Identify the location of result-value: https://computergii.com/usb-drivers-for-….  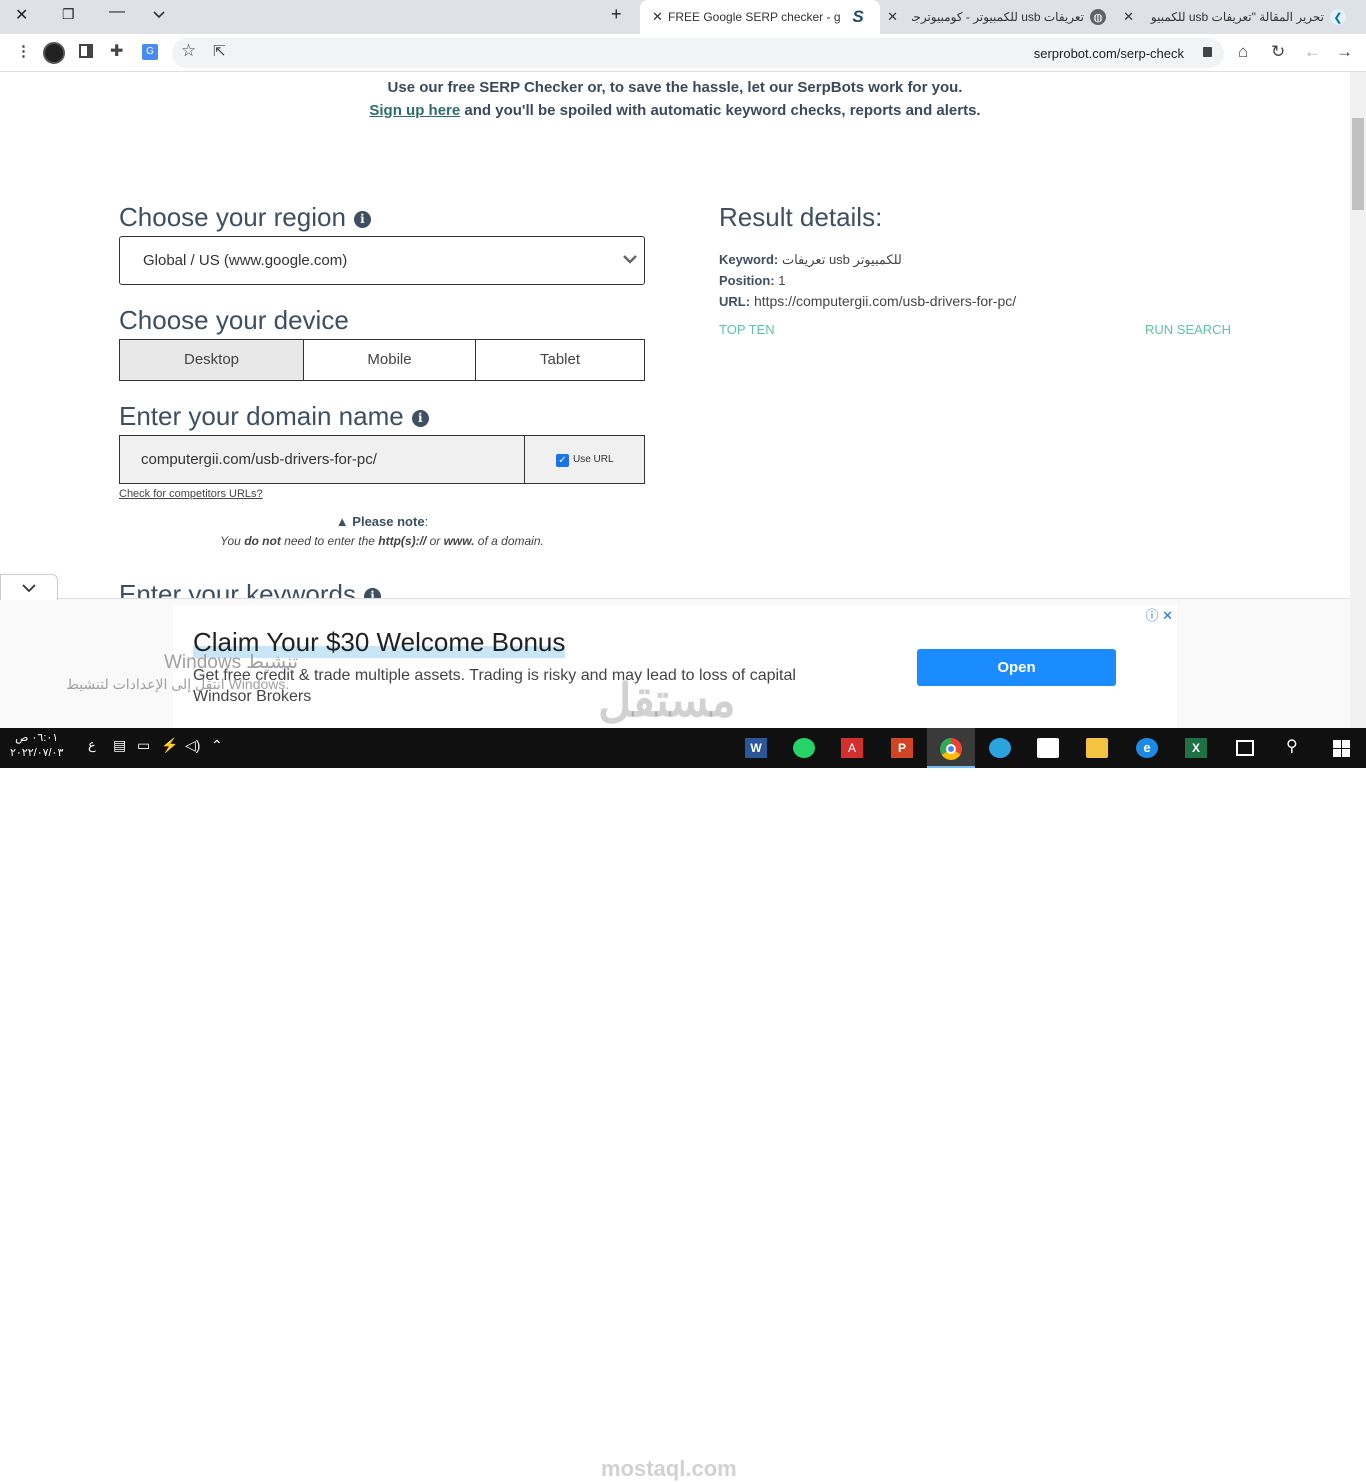
(885, 301).